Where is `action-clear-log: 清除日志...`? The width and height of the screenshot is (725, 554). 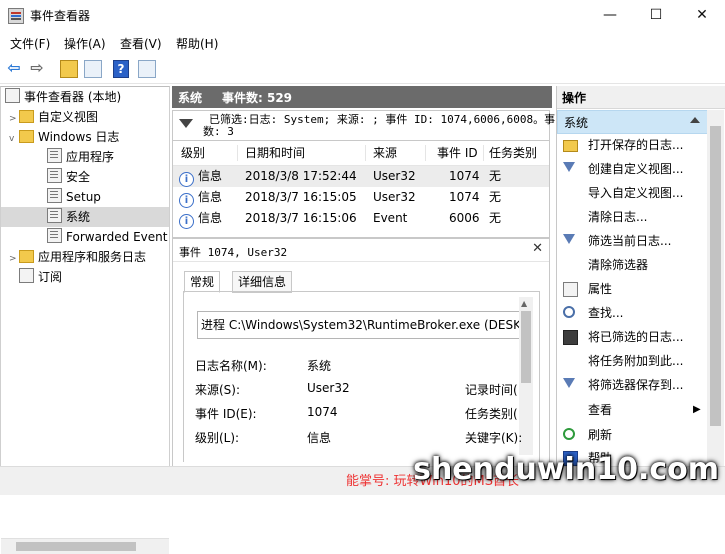
action-clear-log: 清除日志... is located at coordinates (632, 217).